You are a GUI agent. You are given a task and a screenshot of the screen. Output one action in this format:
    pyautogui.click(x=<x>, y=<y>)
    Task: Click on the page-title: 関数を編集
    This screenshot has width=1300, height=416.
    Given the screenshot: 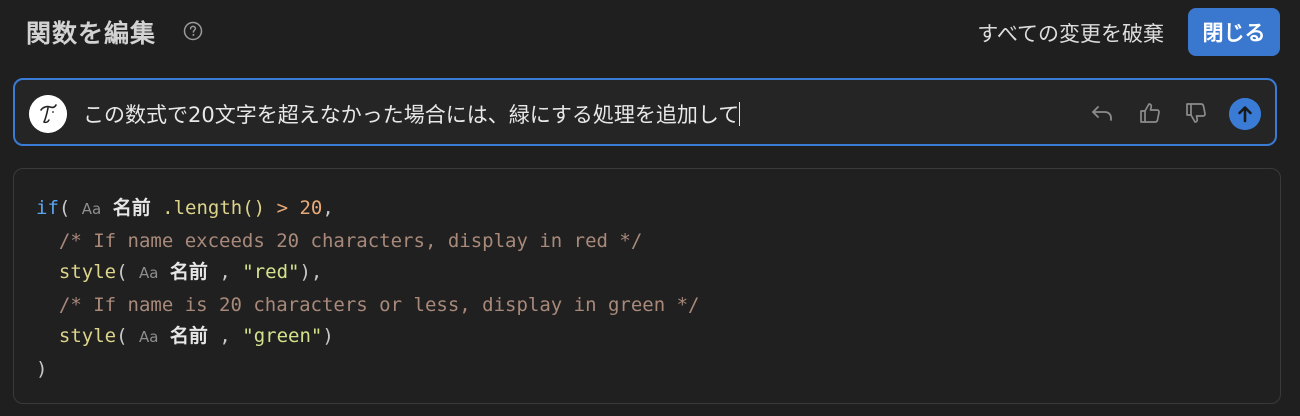 What is the action you would take?
    pyautogui.click(x=91, y=33)
    